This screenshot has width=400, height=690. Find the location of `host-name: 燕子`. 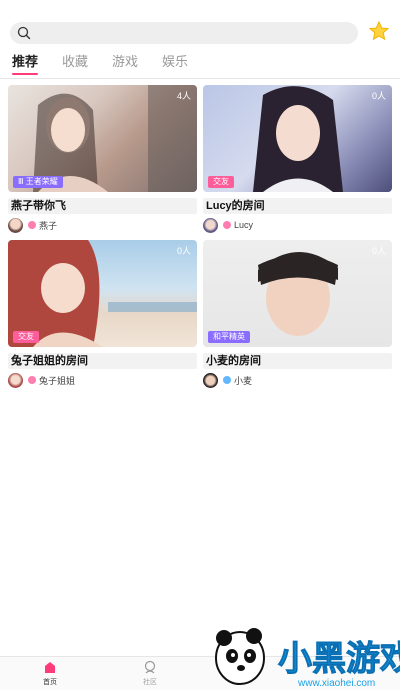

host-name: 燕子 is located at coordinates (48, 225).